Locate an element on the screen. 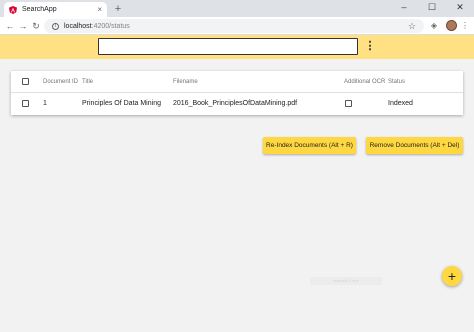  snackbar: Indexed 1 item is located at coordinates (346, 281).